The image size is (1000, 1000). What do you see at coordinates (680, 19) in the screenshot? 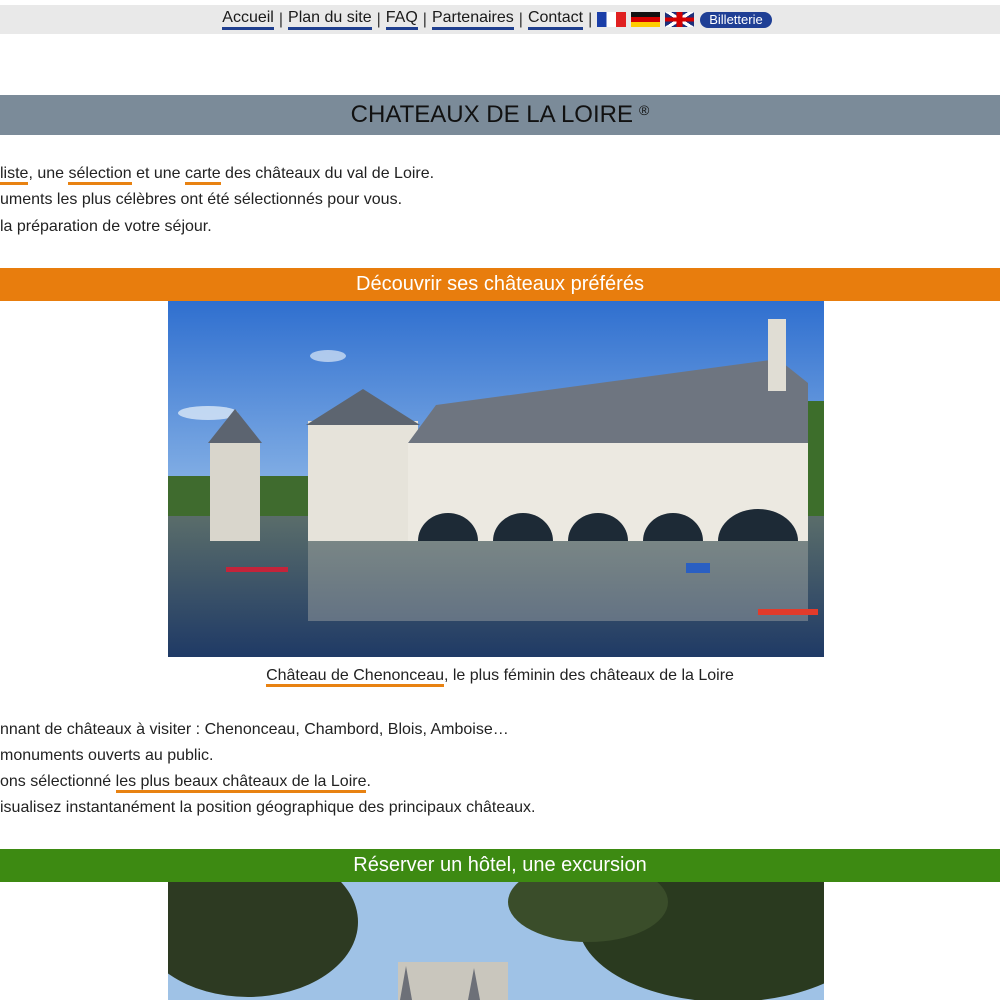
I see `english-flag-icon` at bounding box center [680, 19].